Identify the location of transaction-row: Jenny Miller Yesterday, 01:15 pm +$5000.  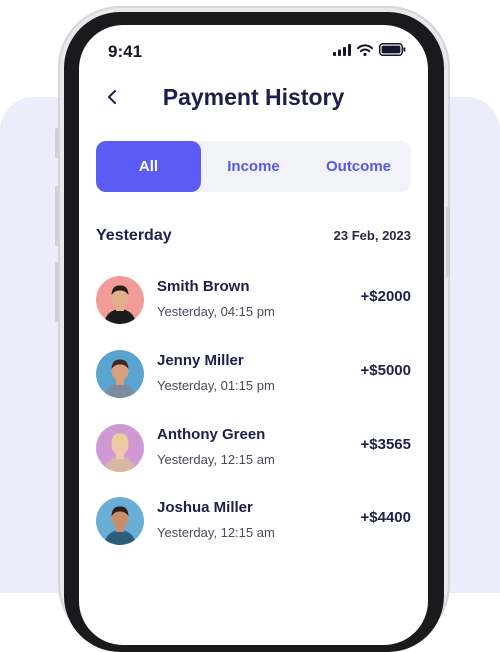
(253, 374).